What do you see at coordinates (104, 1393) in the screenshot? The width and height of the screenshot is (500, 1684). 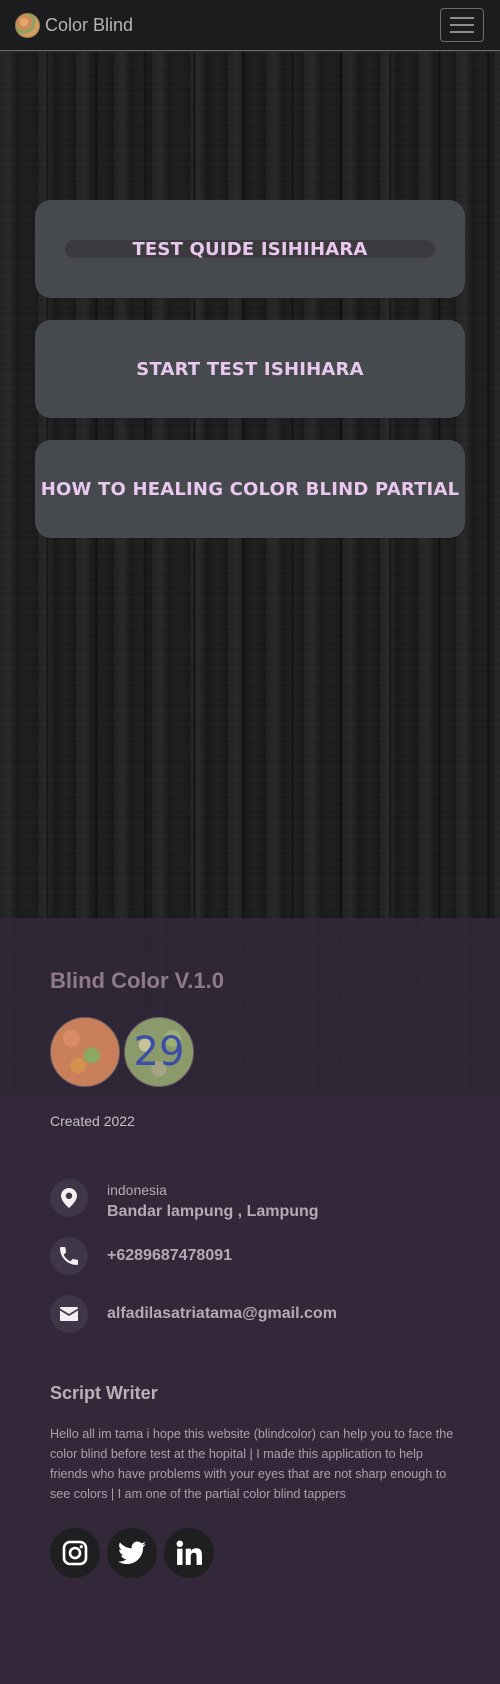 I see `script-writer-heading: Script Writer` at bounding box center [104, 1393].